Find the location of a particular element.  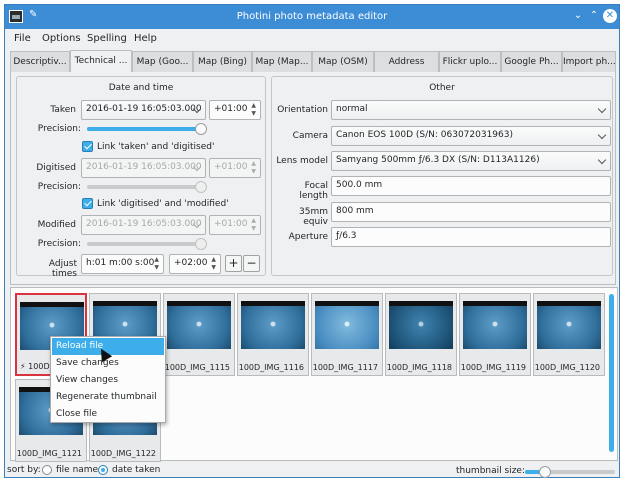

aperture-input: ƒ/6.3 is located at coordinates (471, 237).